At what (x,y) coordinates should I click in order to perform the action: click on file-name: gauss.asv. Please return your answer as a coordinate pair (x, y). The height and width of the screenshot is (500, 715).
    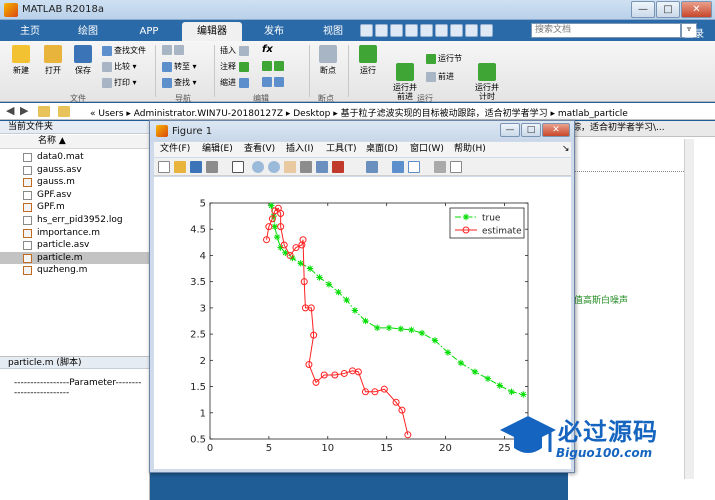
    Looking at the image, I should click on (59, 169).